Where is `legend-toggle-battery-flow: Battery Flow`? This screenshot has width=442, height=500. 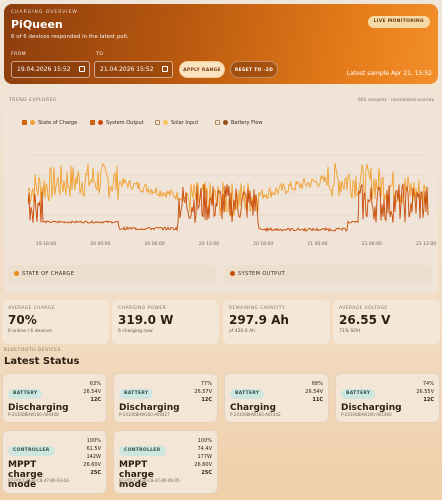
legend-toggle-battery-flow: Battery Flow is located at coordinates (239, 123).